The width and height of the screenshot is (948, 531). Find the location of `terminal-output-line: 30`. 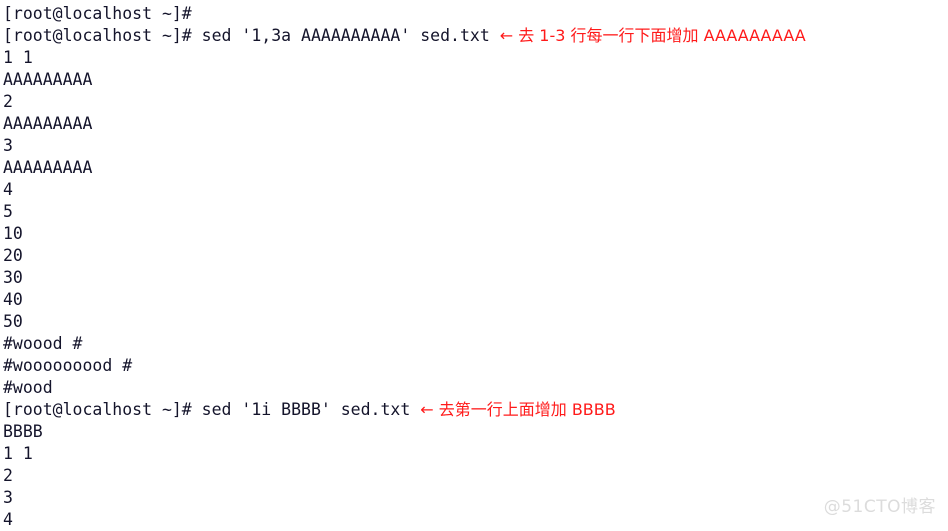

terminal-output-line: 30 is located at coordinates (475, 278).